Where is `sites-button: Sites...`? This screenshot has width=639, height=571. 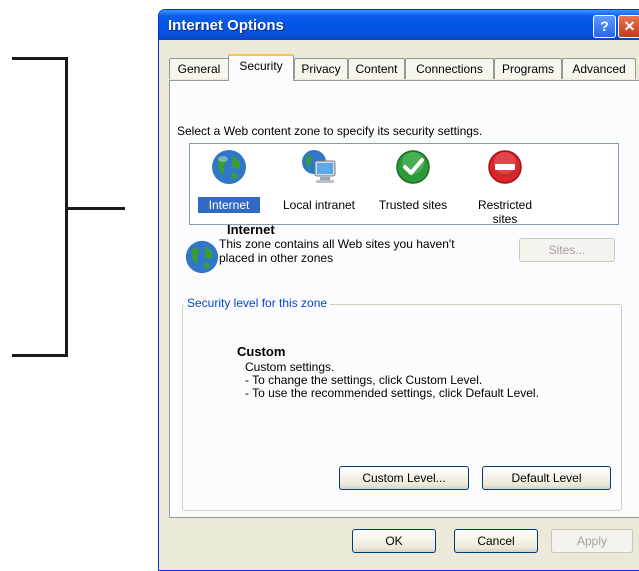
sites-button: Sites... is located at coordinates (567, 250).